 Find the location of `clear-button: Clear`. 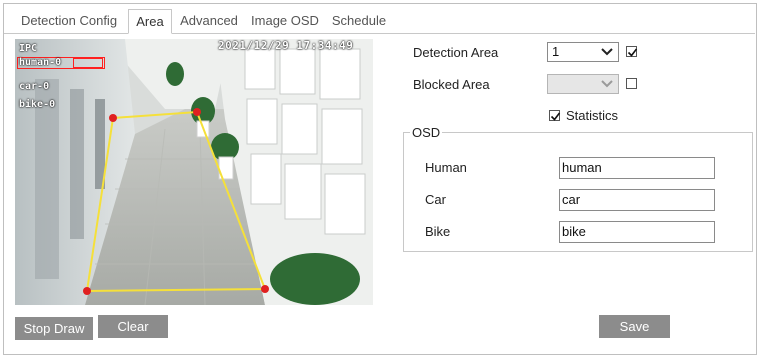

clear-button: Clear is located at coordinates (133, 326).